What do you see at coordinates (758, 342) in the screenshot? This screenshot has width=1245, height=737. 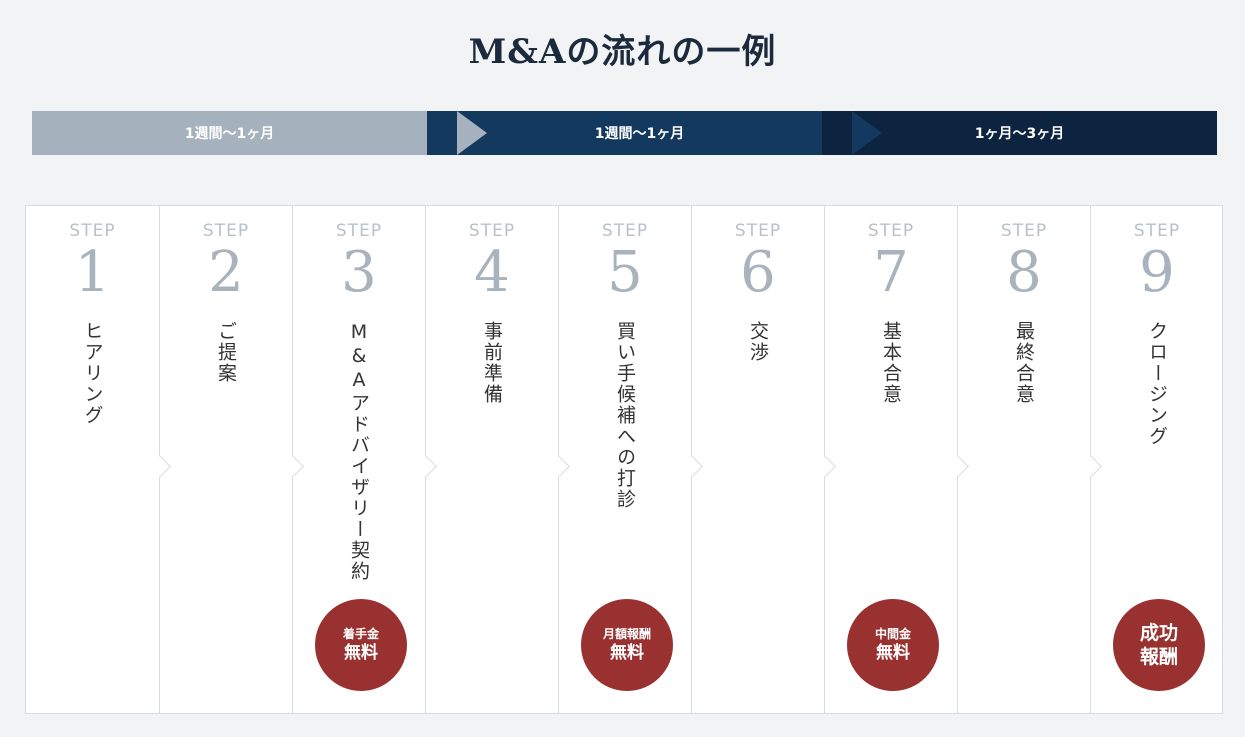 I see `step-label: 交渉` at bounding box center [758, 342].